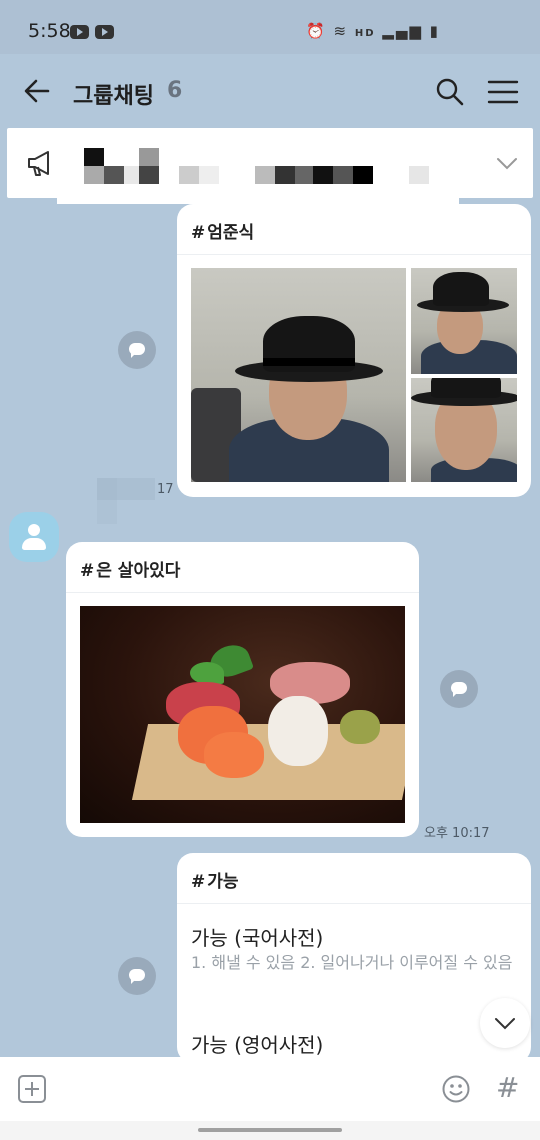  I want to click on notice-banner, so click(270, 163).